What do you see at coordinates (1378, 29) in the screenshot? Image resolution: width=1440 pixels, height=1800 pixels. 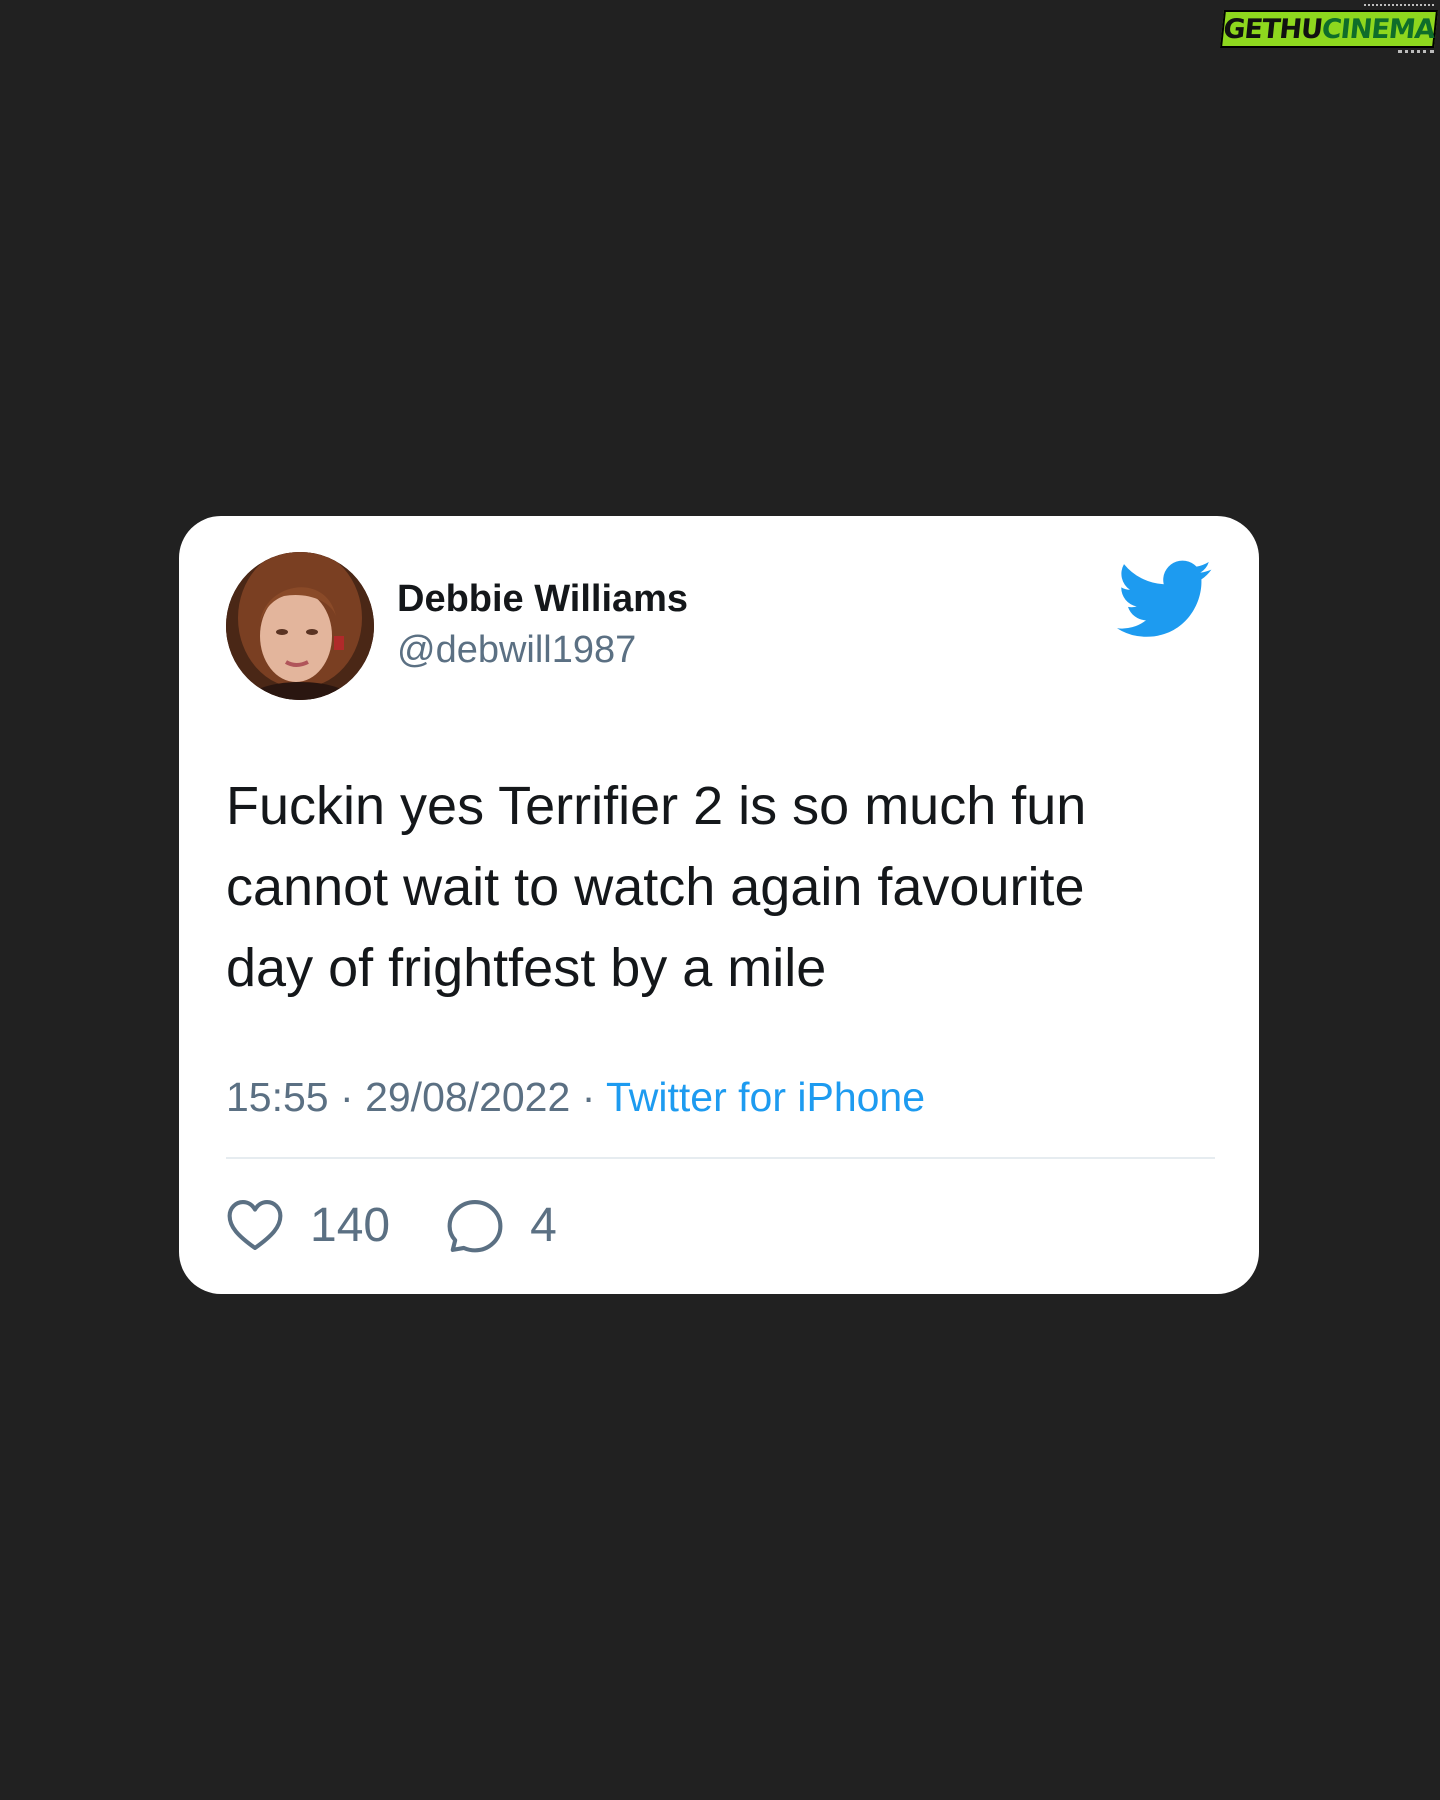 I see `watermark-text-cinema: CINEMA` at bounding box center [1378, 29].